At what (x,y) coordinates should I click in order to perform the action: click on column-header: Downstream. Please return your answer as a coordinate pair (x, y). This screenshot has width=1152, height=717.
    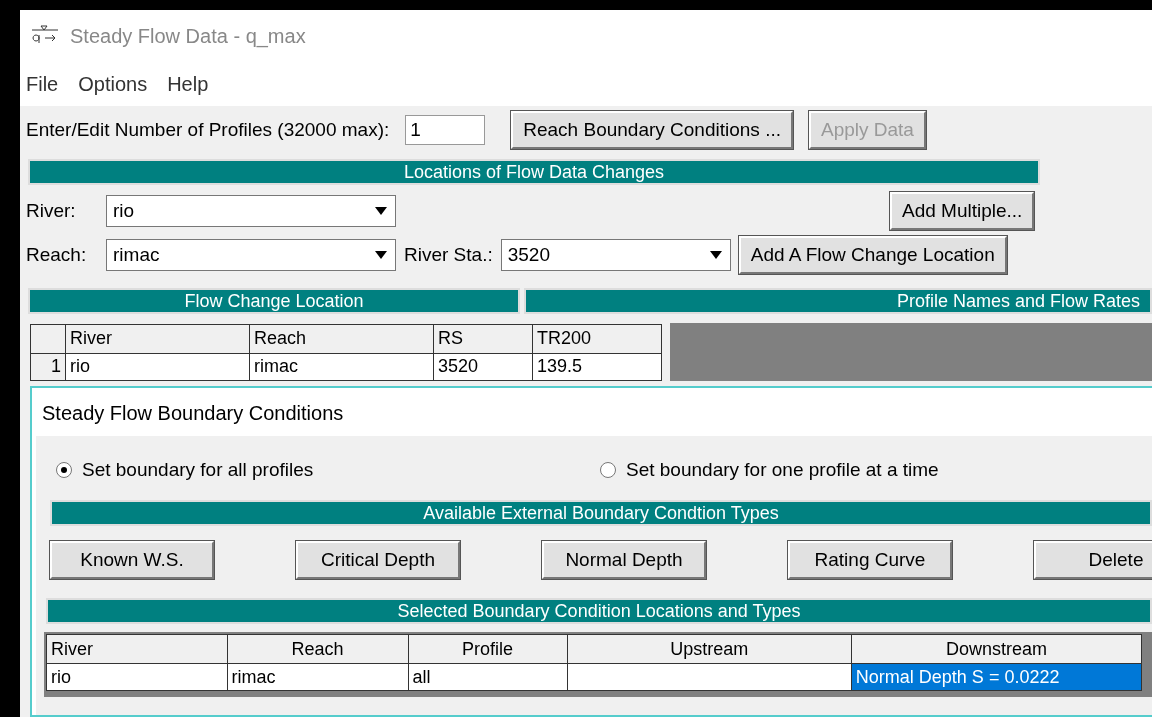
    Looking at the image, I should click on (996, 649).